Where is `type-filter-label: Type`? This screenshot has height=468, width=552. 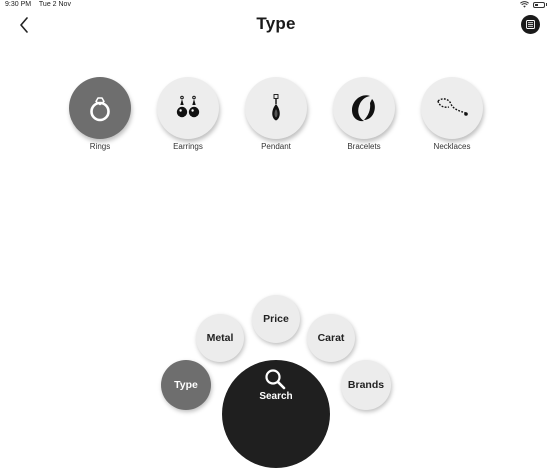
type-filter-label: Type is located at coordinates (186, 385).